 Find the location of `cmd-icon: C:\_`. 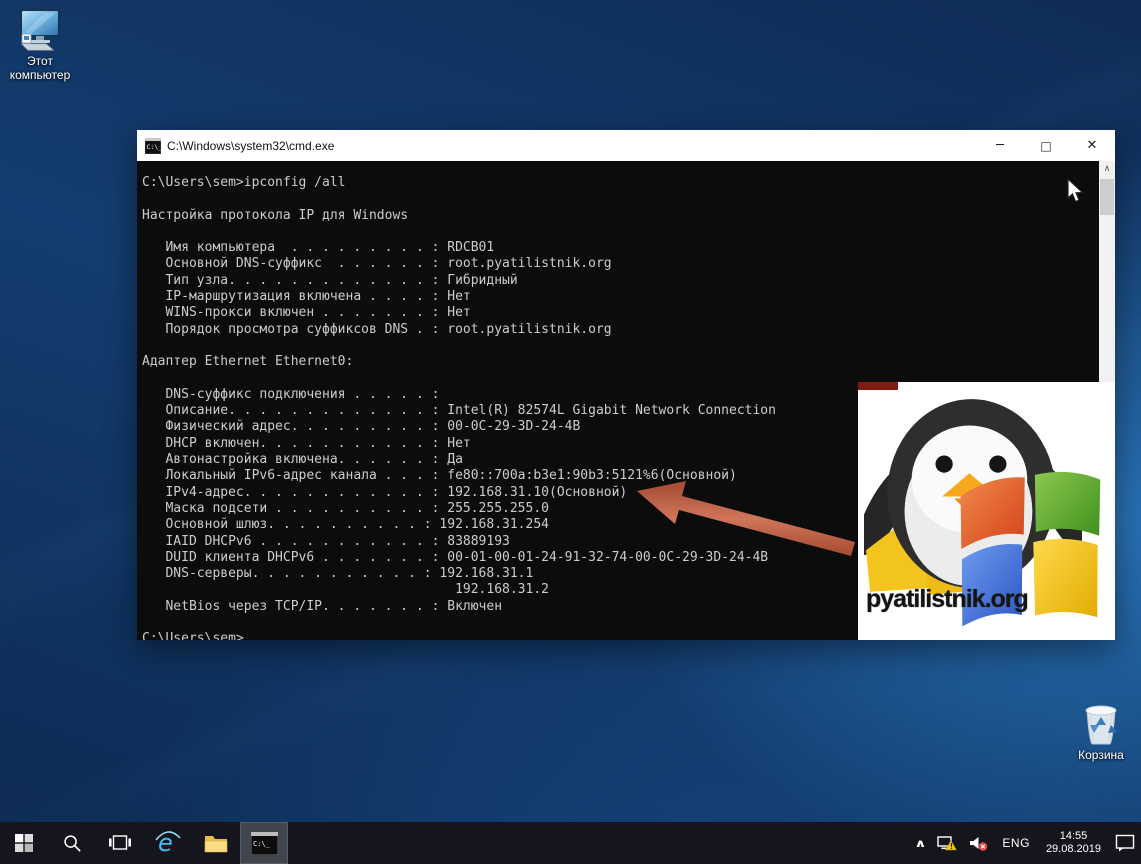

cmd-icon: C:\_ is located at coordinates (264, 843).